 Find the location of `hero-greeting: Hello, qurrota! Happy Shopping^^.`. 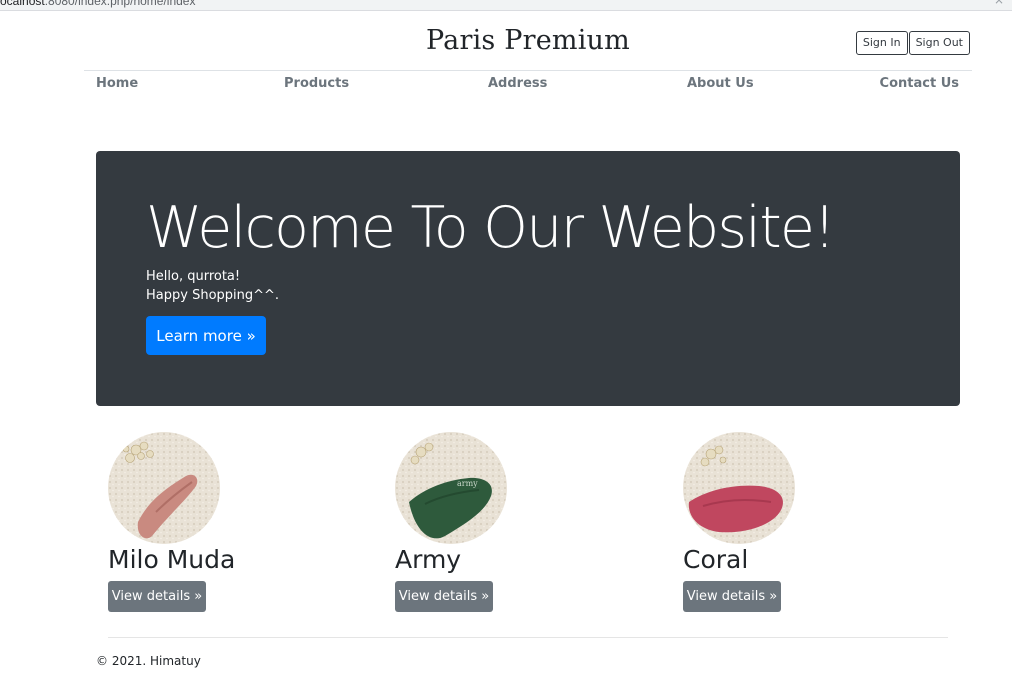

hero-greeting: Hello, qurrota! Happy Shopping^^. is located at coordinates (212, 286).